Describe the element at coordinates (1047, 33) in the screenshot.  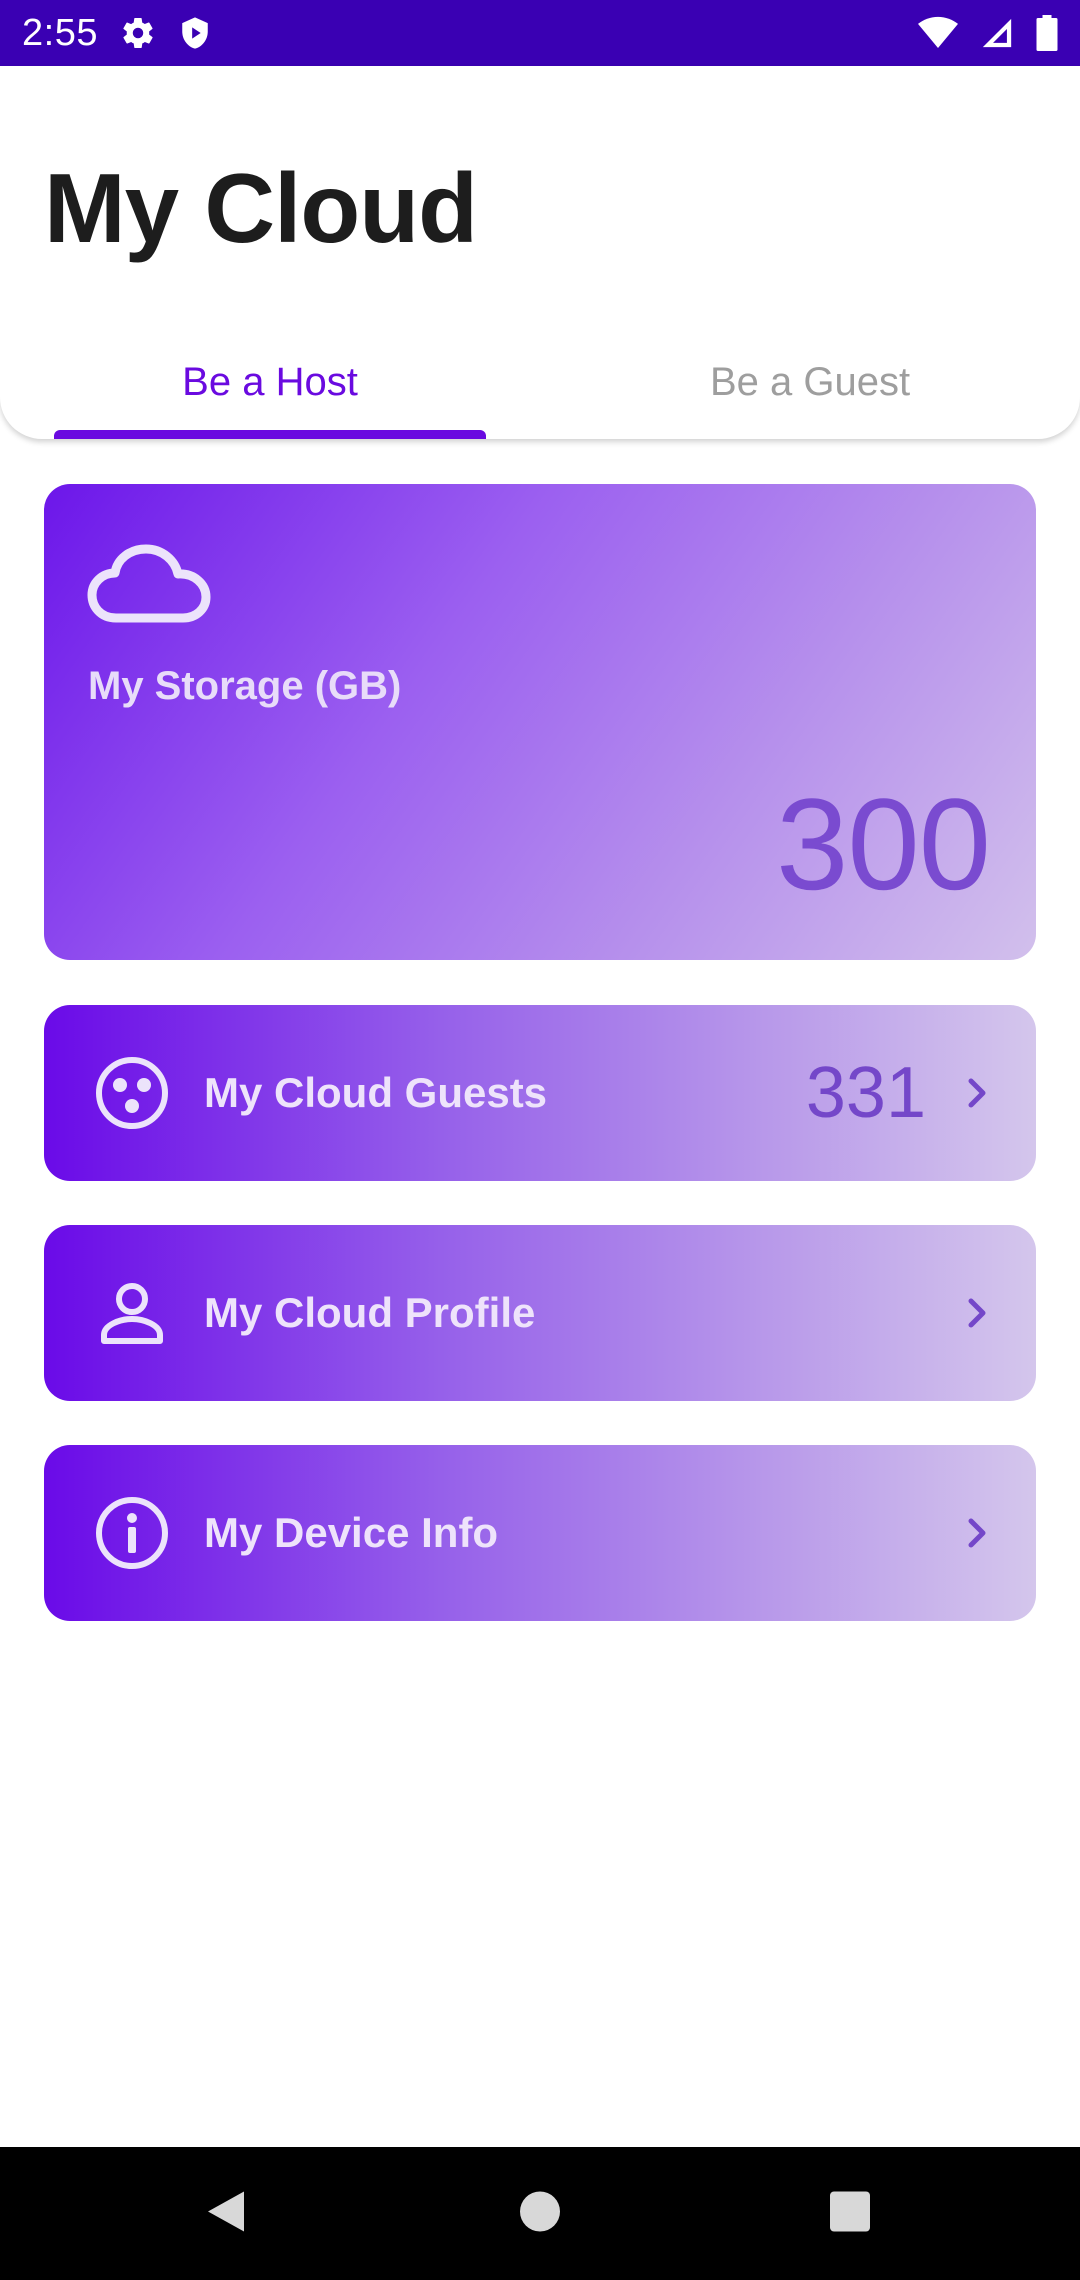
I see `battery-icon` at that location.